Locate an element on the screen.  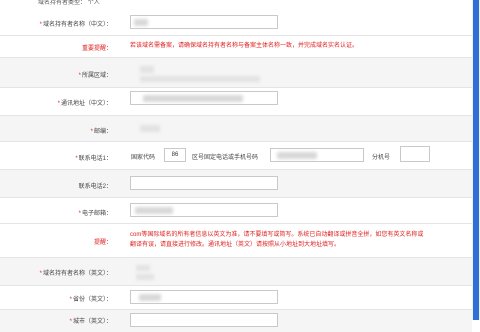
row-email: *电子邮箱： is located at coordinates (236, 211).